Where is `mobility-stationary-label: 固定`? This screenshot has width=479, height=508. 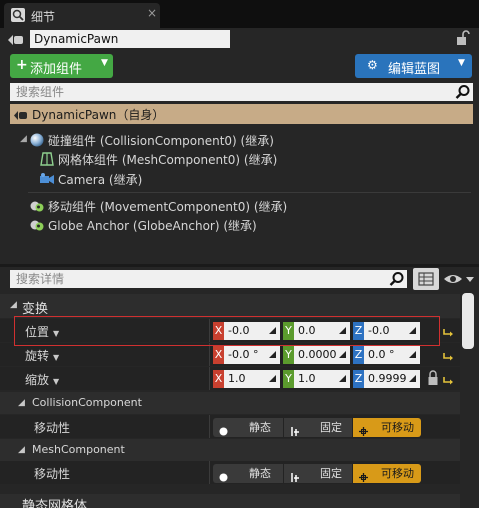
mobility-stationary-label: 固定 is located at coordinates (331, 473).